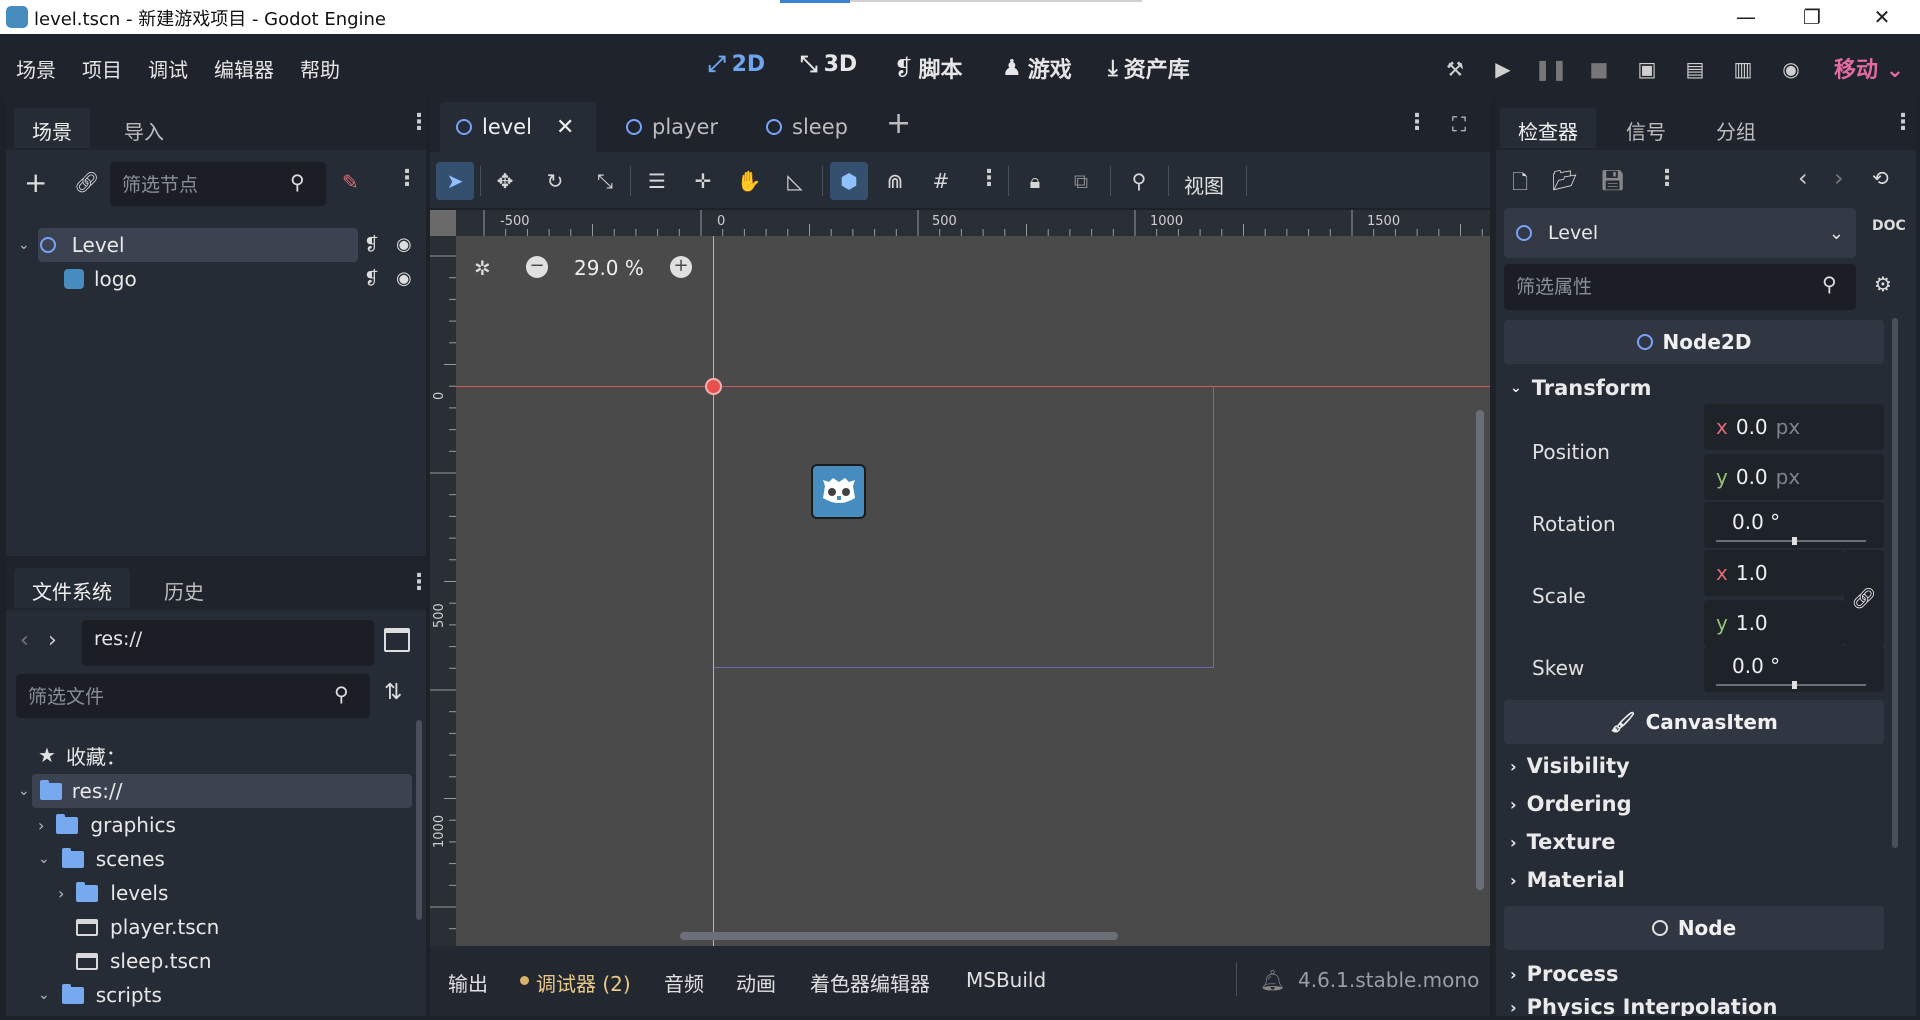  Describe the element at coordinates (1570, 766) in the screenshot. I see `category-visibility: › Visibility` at that location.